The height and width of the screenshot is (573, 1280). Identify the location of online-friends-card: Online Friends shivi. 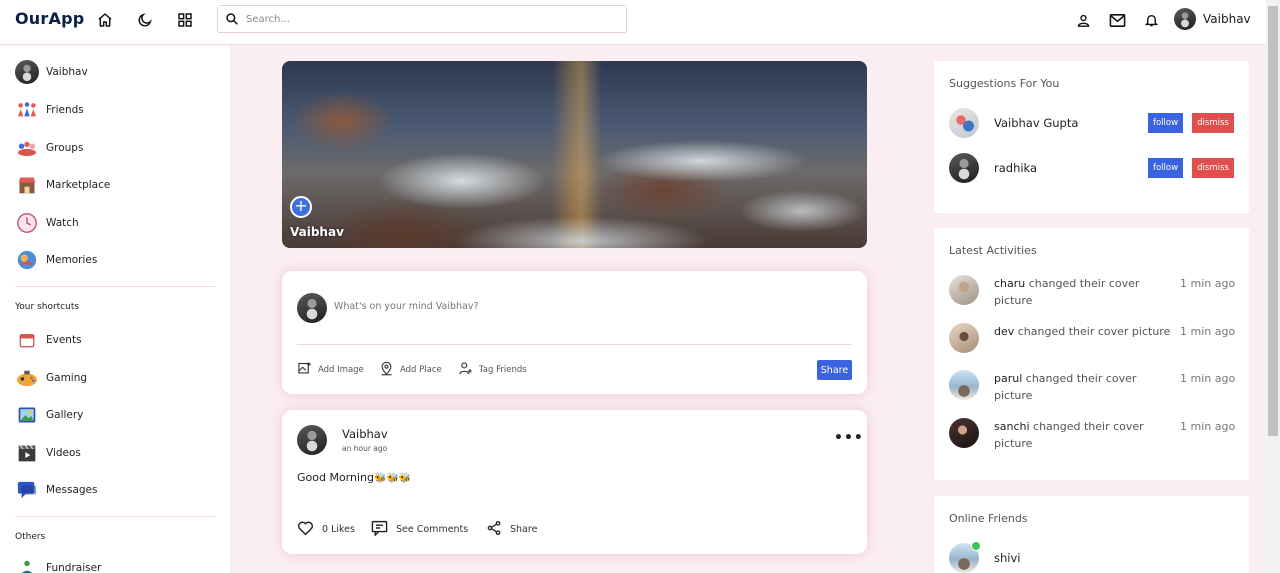
(1091, 534).